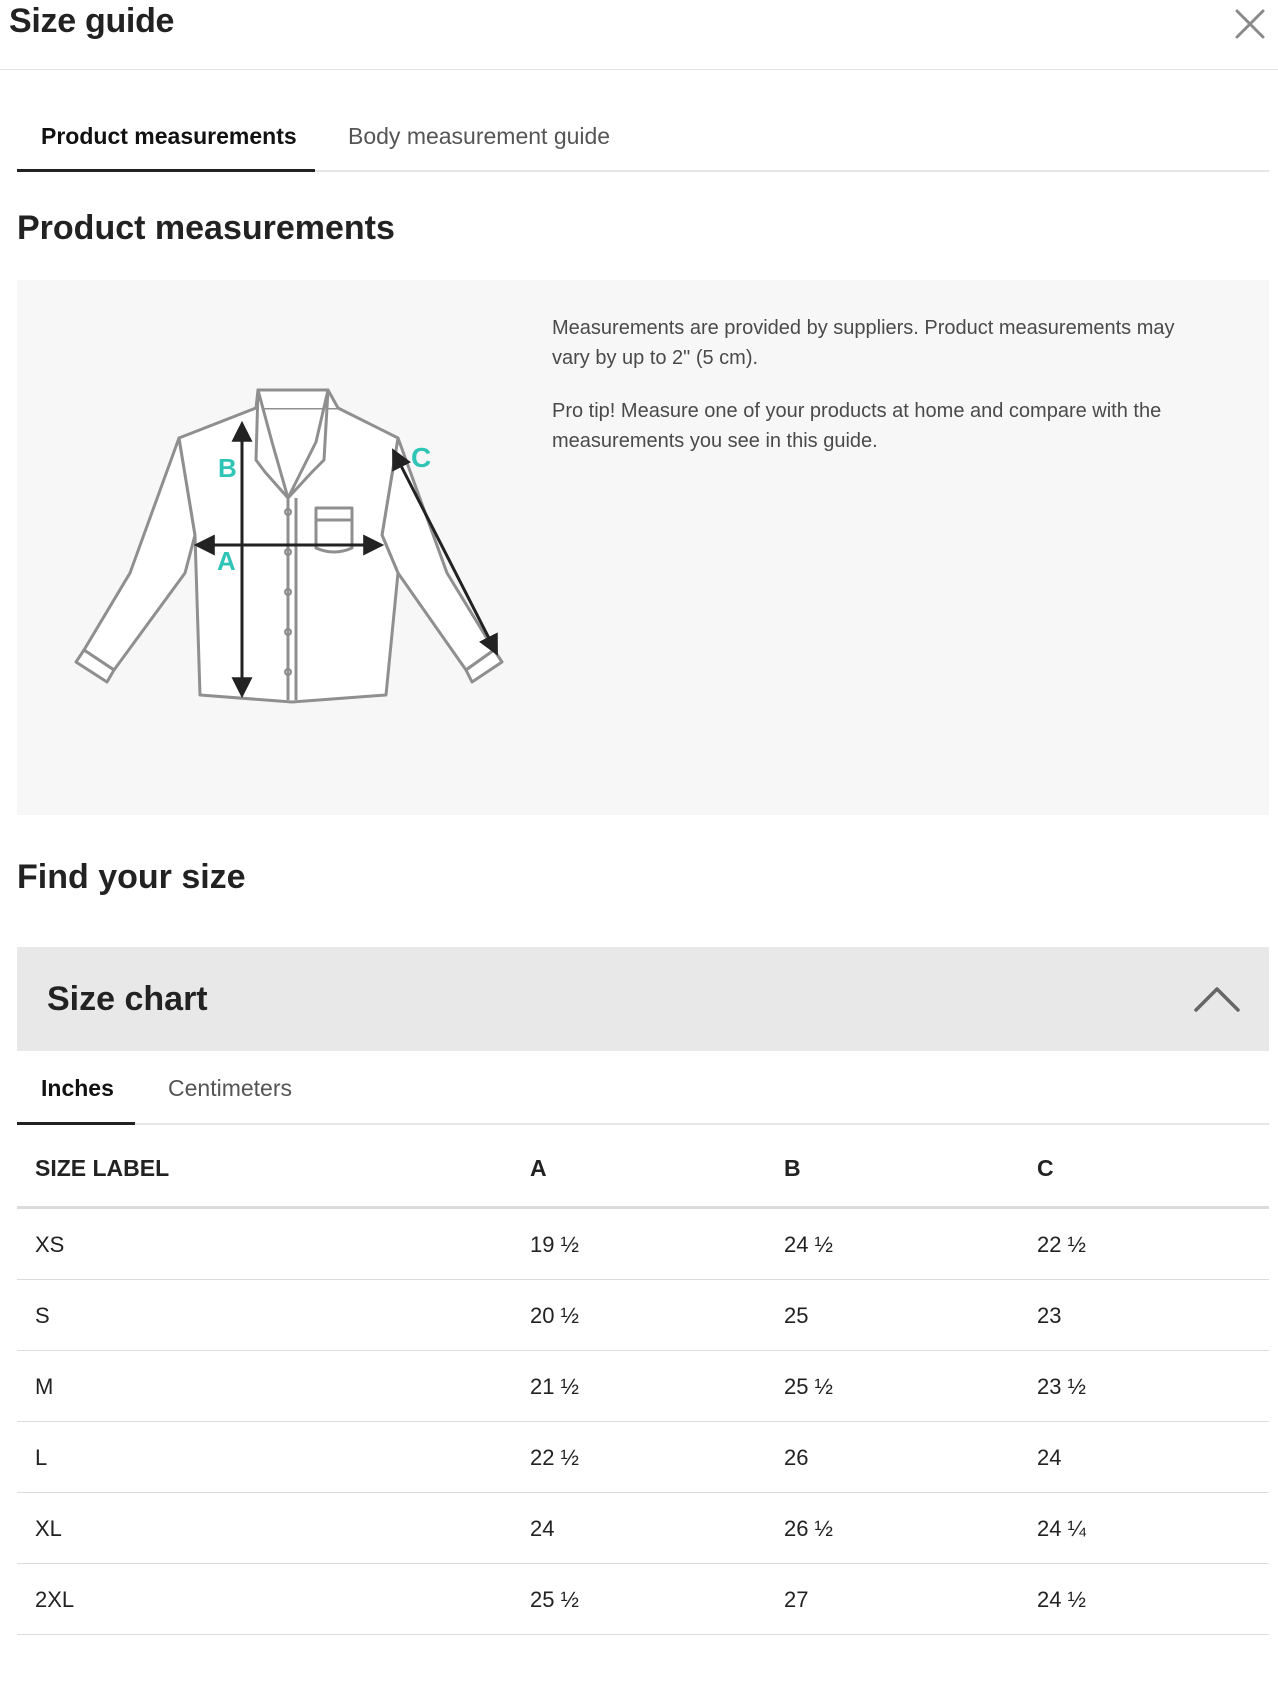  I want to click on tab-centimeters: Centimeters, so click(230, 1088).